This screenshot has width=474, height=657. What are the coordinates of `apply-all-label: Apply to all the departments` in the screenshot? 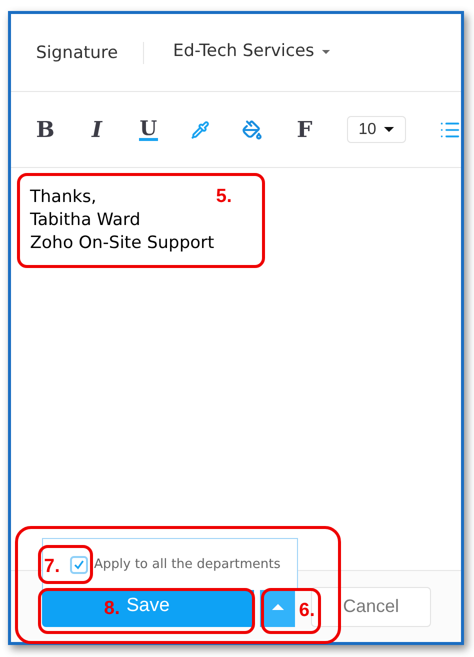 It's located at (187, 565).